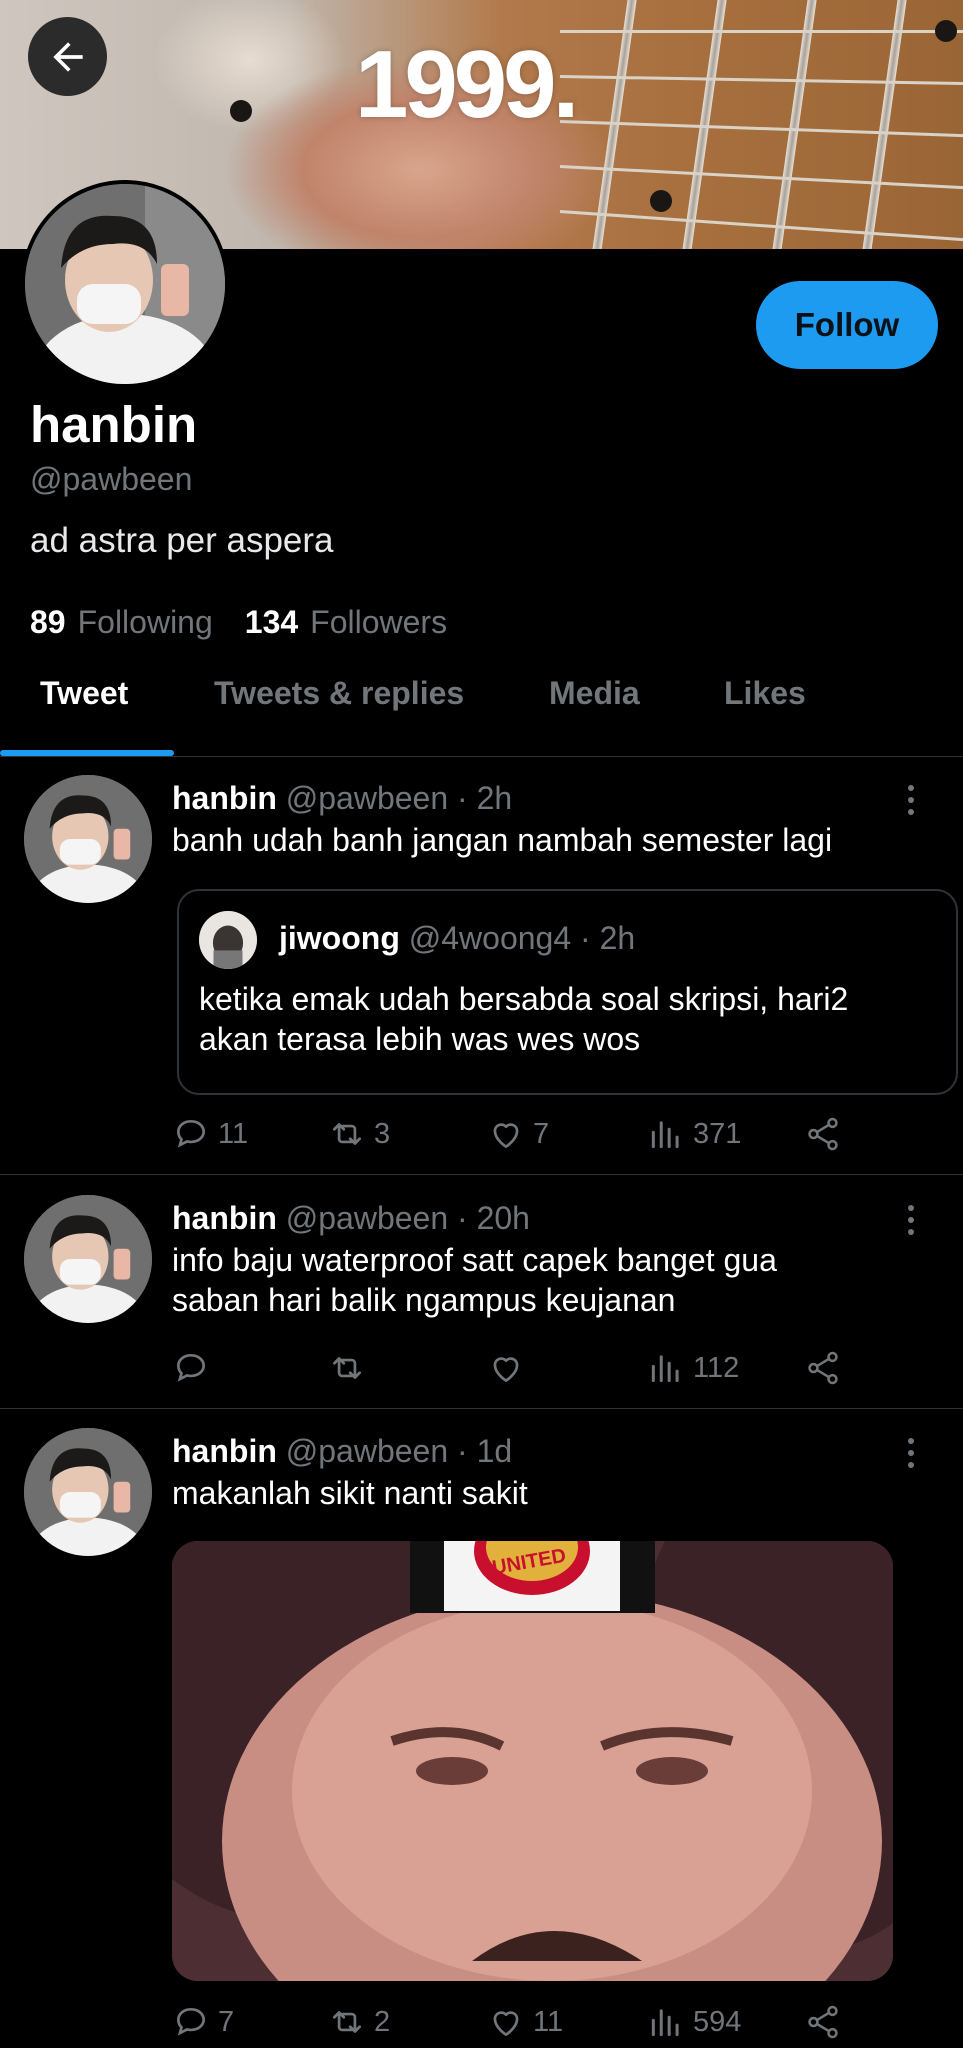 This screenshot has width=963, height=2048. What do you see at coordinates (399, 798) in the screenshot?
I see `tweet-author-meta: @pawbeen · 2h` at bounding box center [399, 798].